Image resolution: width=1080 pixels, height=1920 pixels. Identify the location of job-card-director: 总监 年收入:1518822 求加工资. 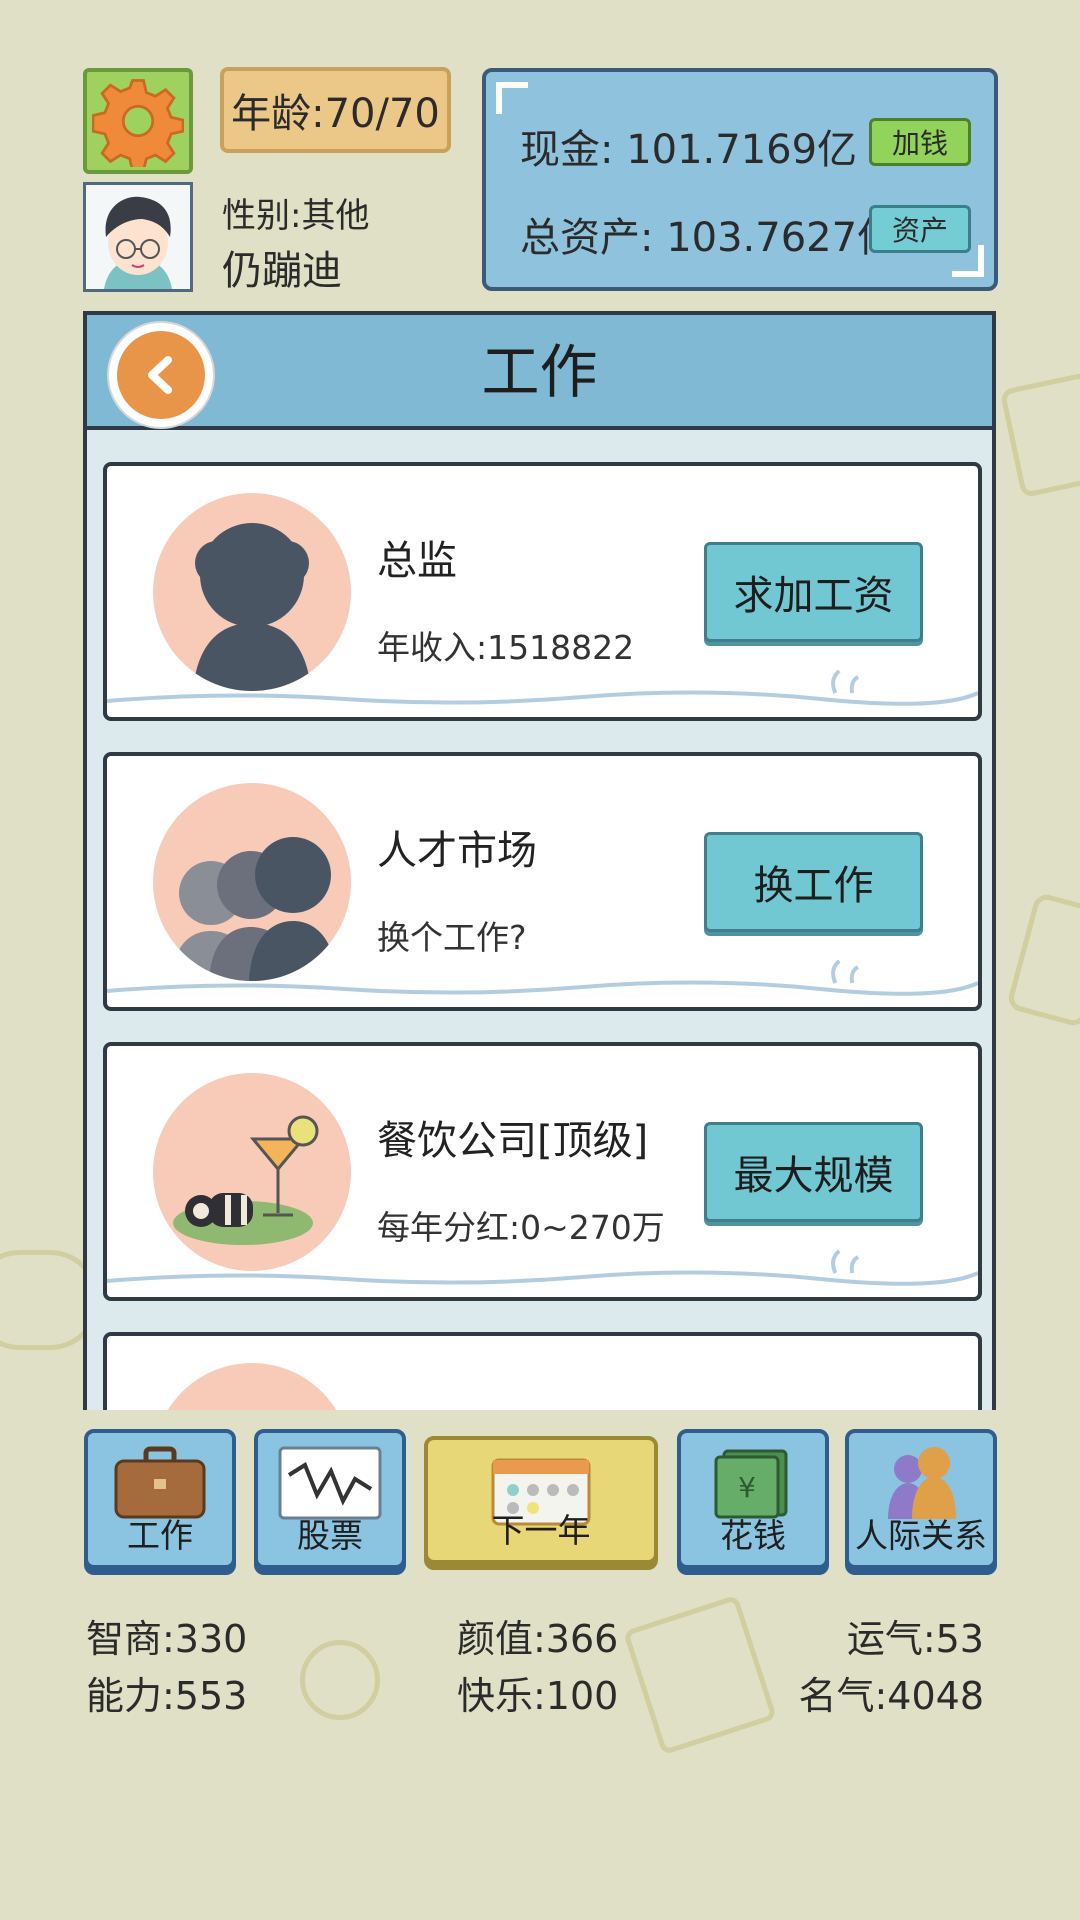
(542, 591).